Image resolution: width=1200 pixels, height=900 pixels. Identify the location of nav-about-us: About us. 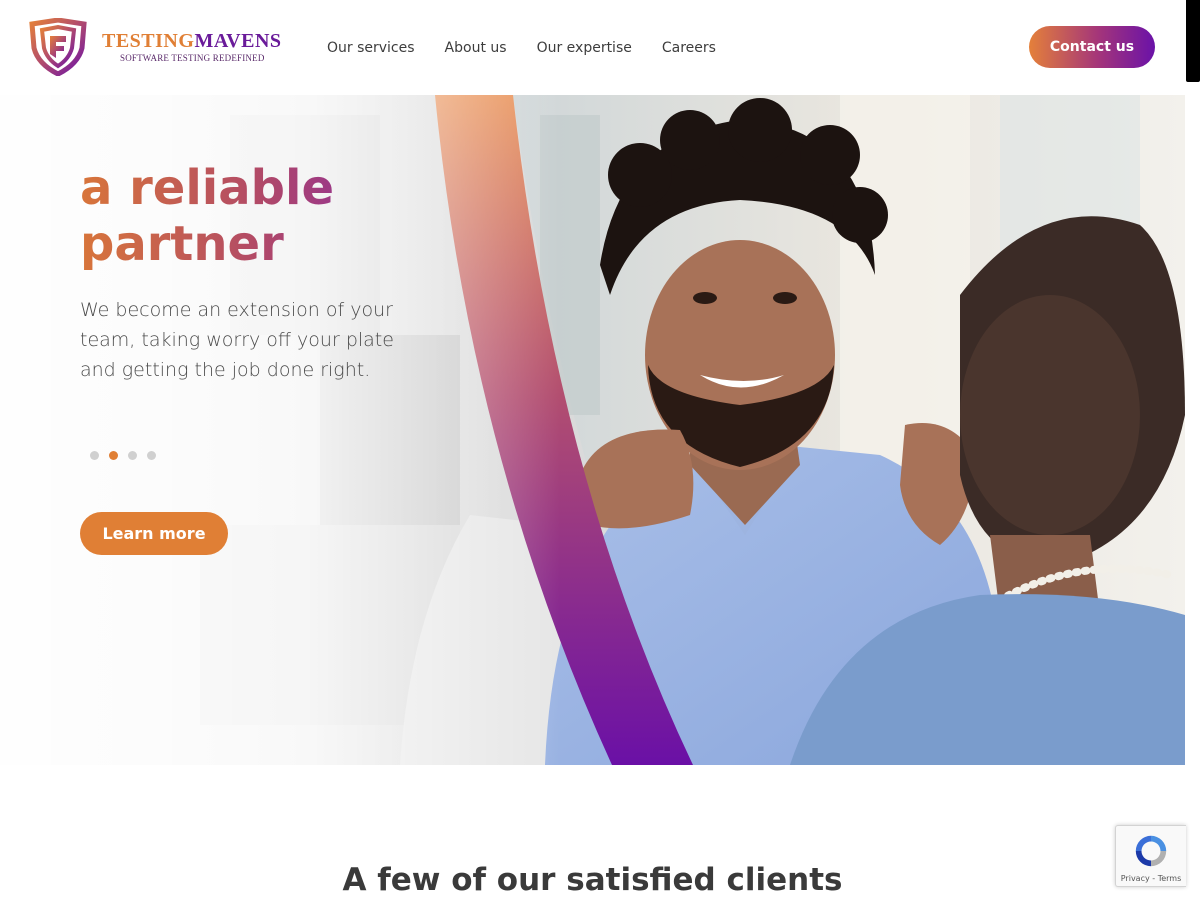
(476, 48).